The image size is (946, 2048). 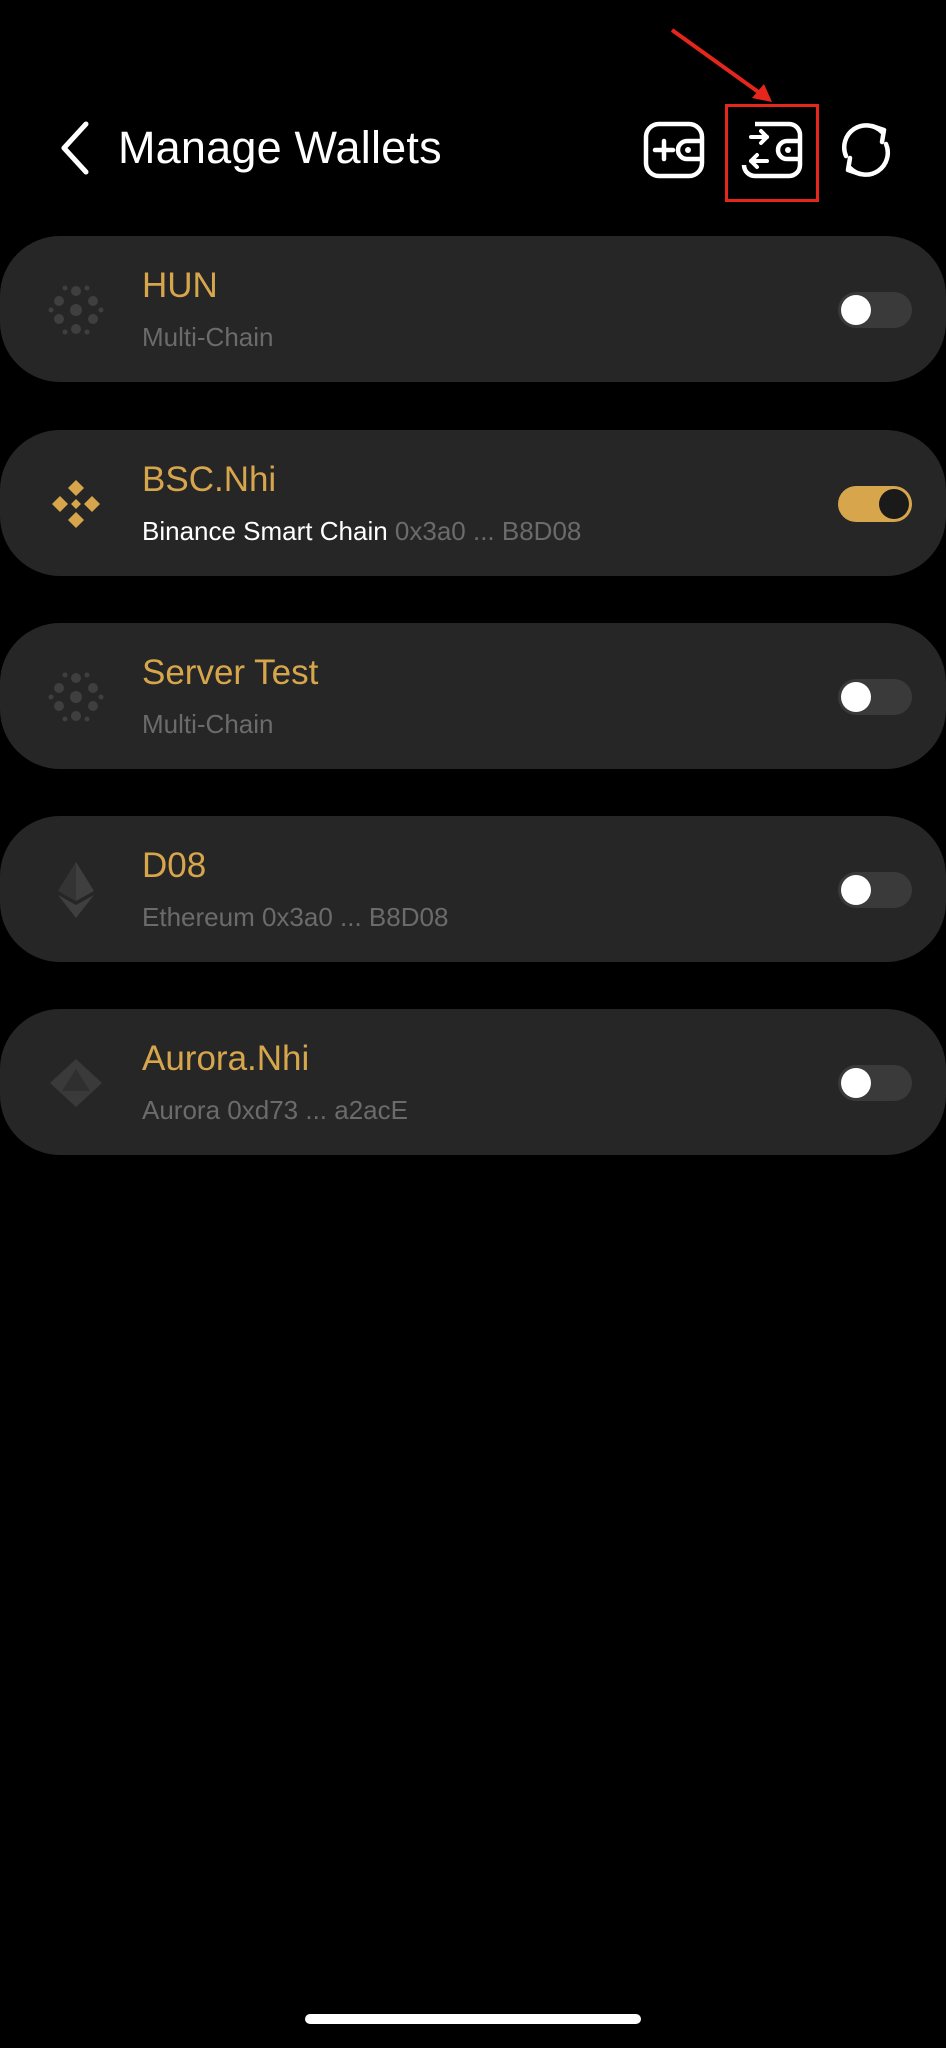 What do you see at coordinates (181, 1110) in the screenshot?
I see `wallet-chain-label: Aurora` at bounding box center [181, 1110].